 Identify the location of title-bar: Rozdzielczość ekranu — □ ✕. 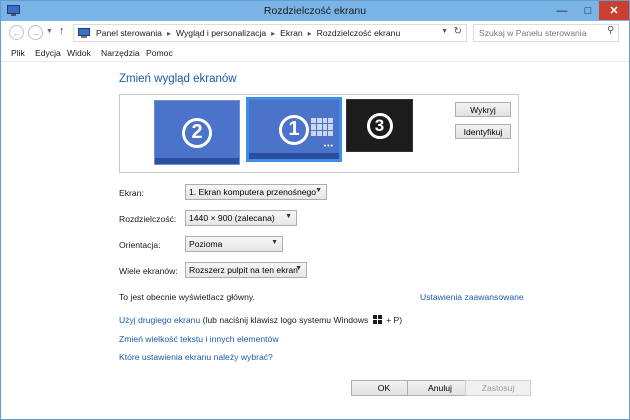
(315, 11).